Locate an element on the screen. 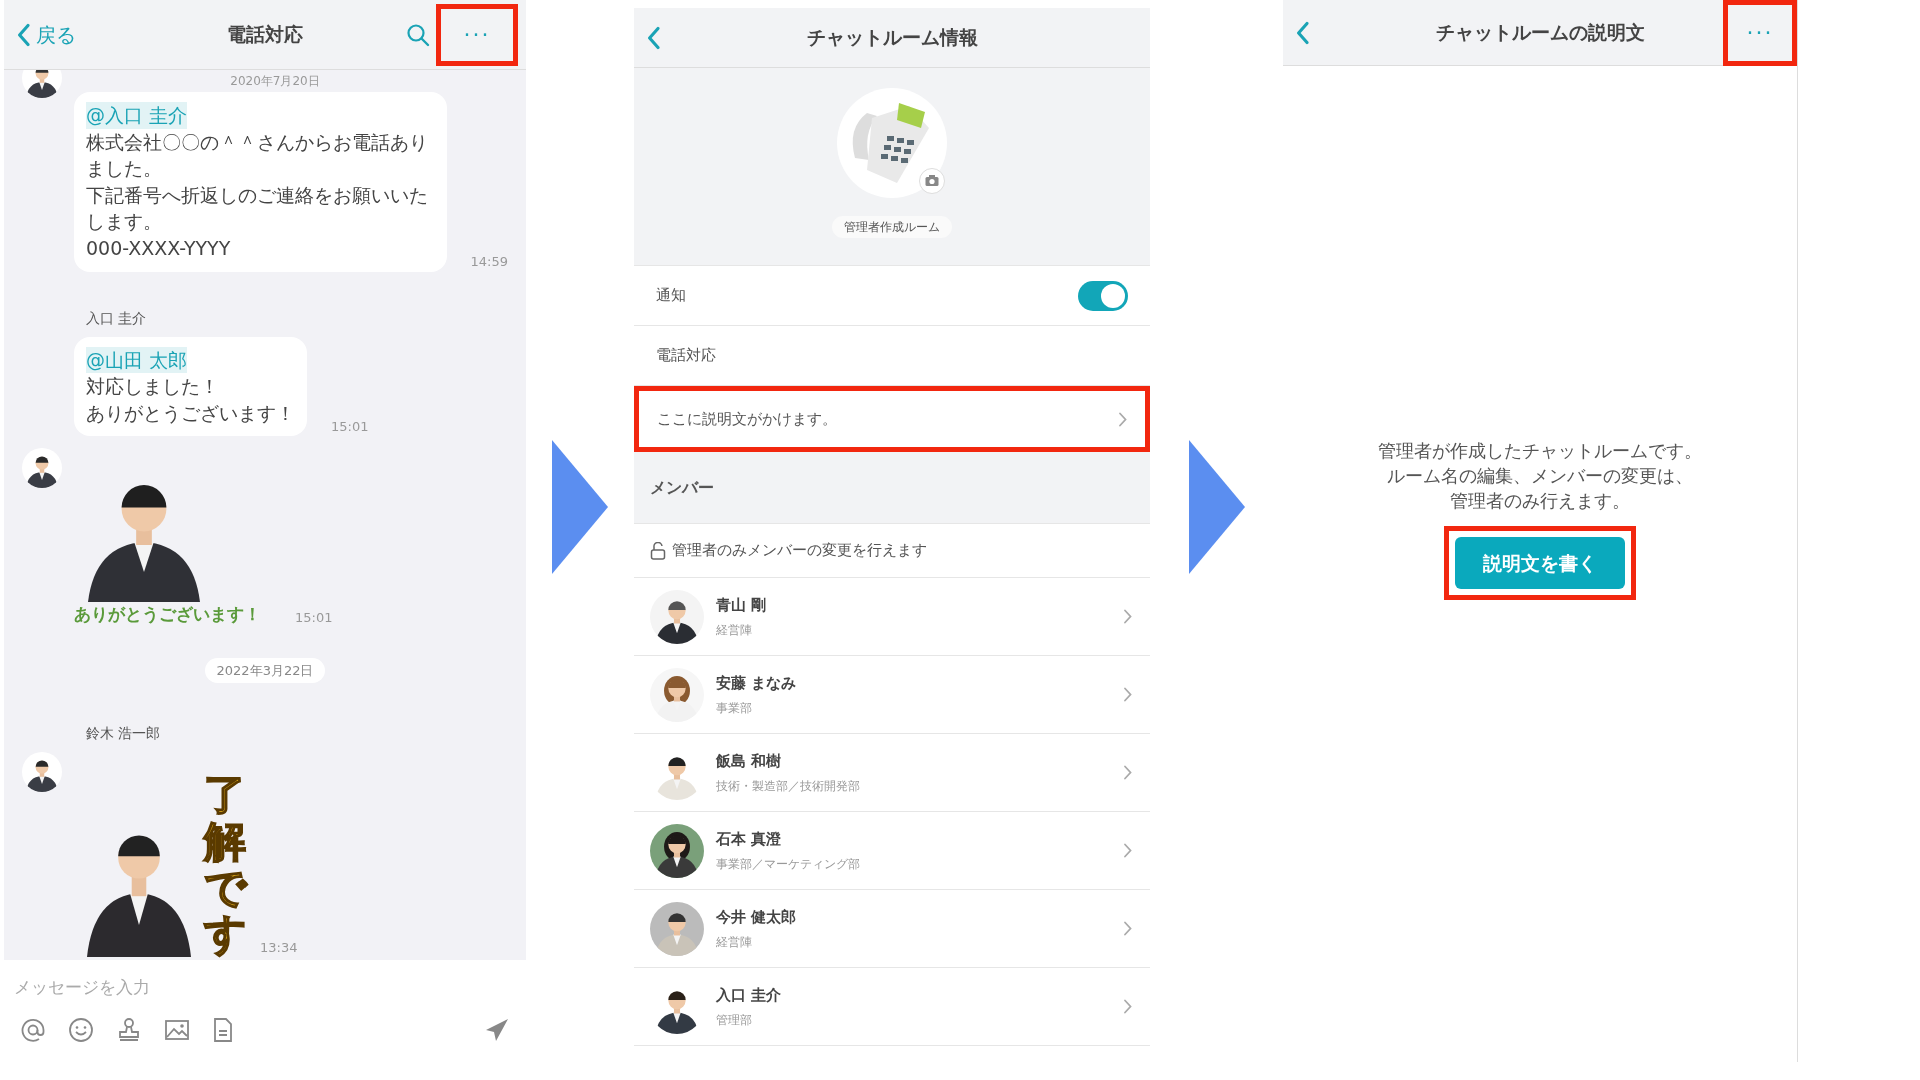 Image resolution: width=1920 pixels, height=1080 pixels. smiley-icon is located at coordinates (81, 1030).